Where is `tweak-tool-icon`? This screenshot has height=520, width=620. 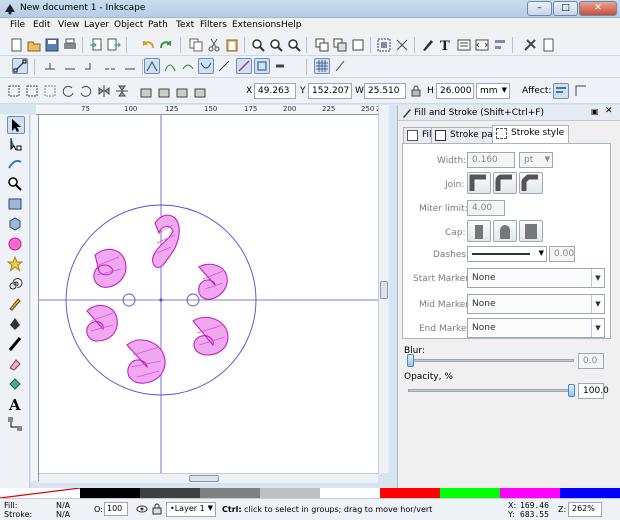 tweak-tool-icon is located at coordinates (16, 165).